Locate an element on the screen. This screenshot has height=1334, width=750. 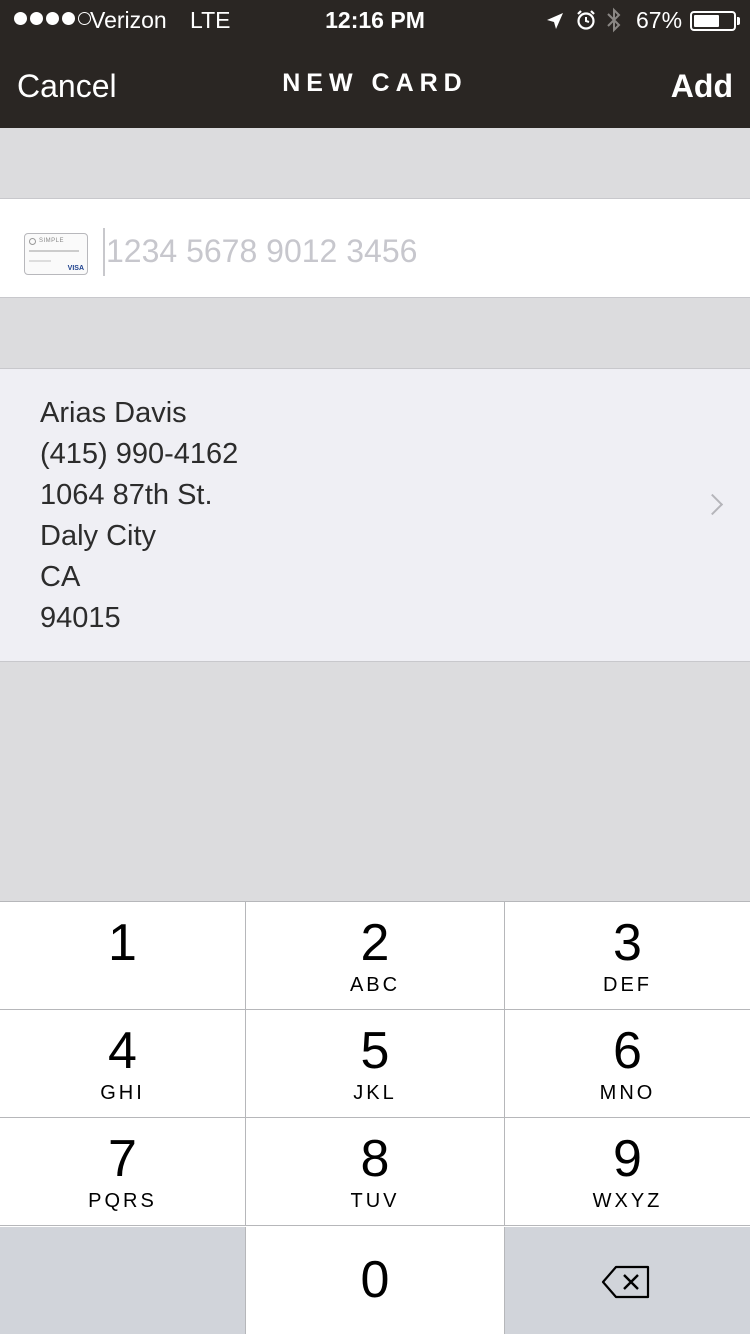
key-digit: 6 is located at coordinates (627, 1051).